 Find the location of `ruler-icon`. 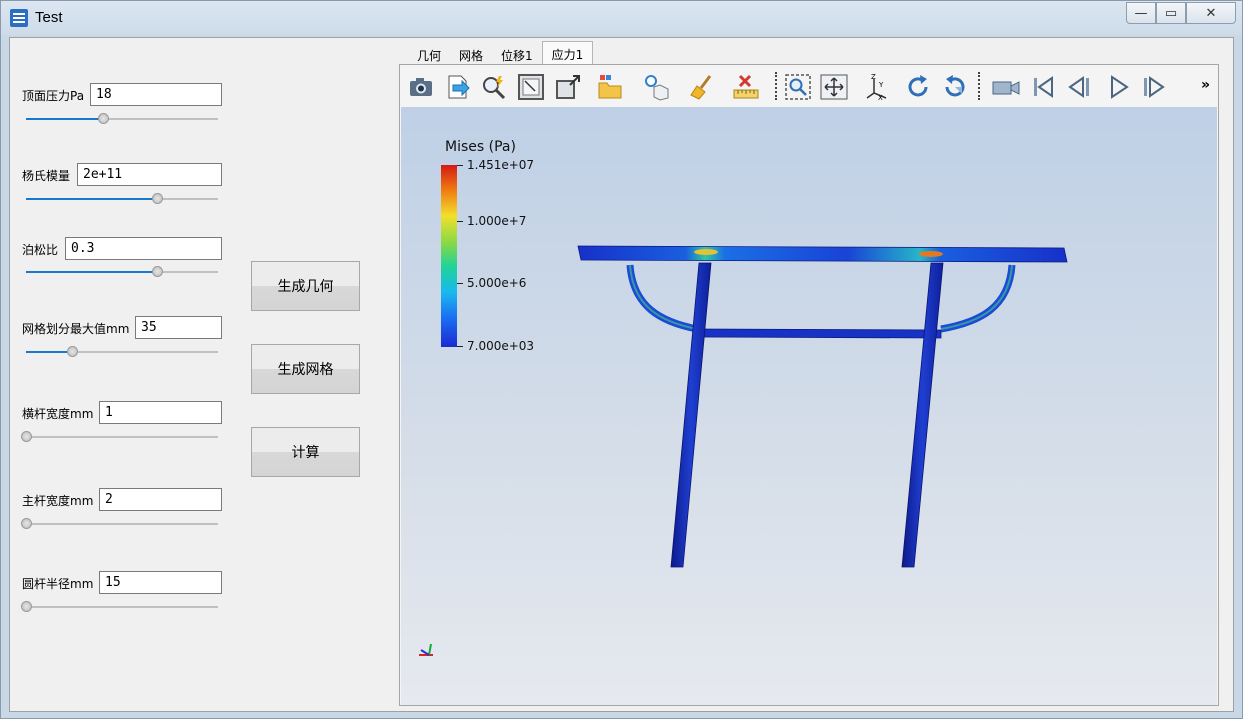

ruler-icon is located at coordinates (746, 87).